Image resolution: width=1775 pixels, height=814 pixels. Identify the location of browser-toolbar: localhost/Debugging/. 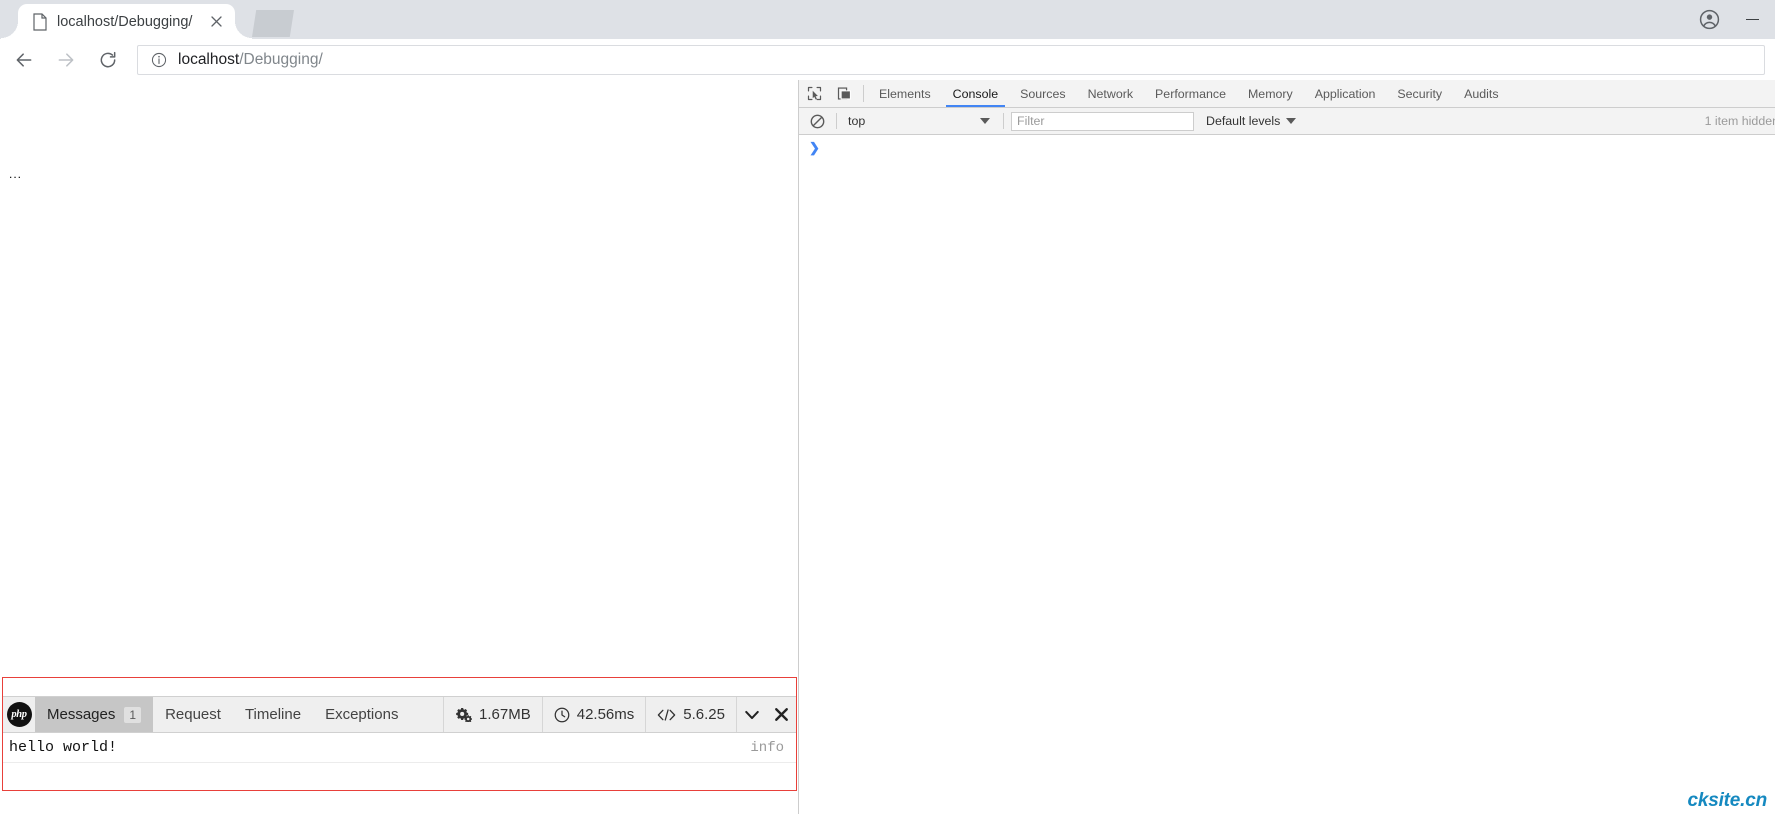
(887, 59).